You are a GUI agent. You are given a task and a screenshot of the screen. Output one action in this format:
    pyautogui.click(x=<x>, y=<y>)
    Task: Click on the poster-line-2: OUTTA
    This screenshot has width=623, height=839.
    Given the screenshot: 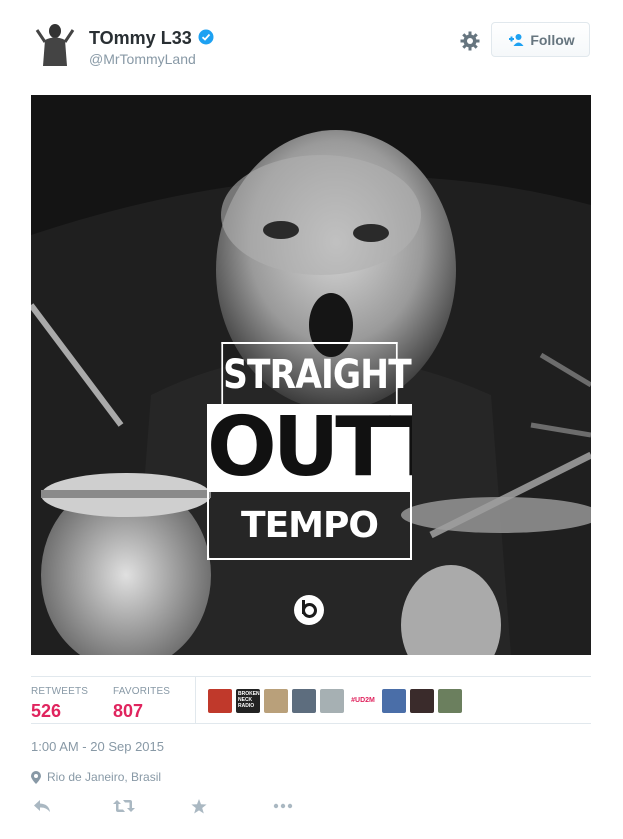 What is the action you would take?
    pyautogui.click(x=309, y=448)
    